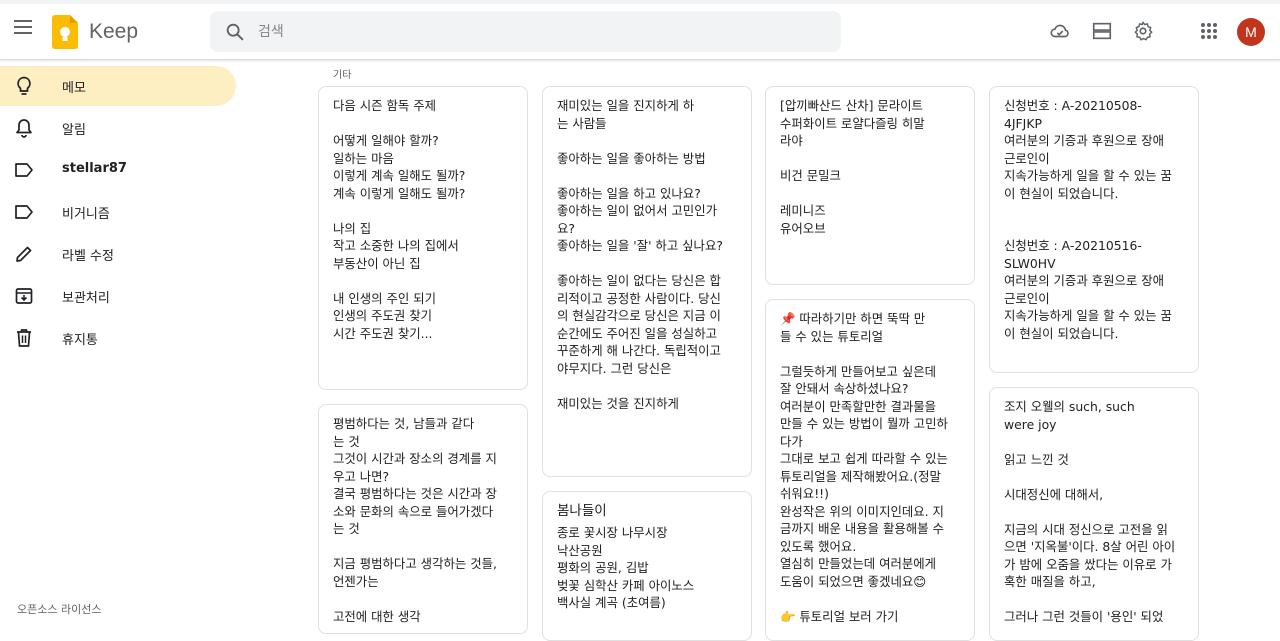 The height and width of the screenshot is (641, 1280). Describe the element at coordinates (118, 338) in the screenshot. I see `sidebar-item-trash: 휴지통` at that location.